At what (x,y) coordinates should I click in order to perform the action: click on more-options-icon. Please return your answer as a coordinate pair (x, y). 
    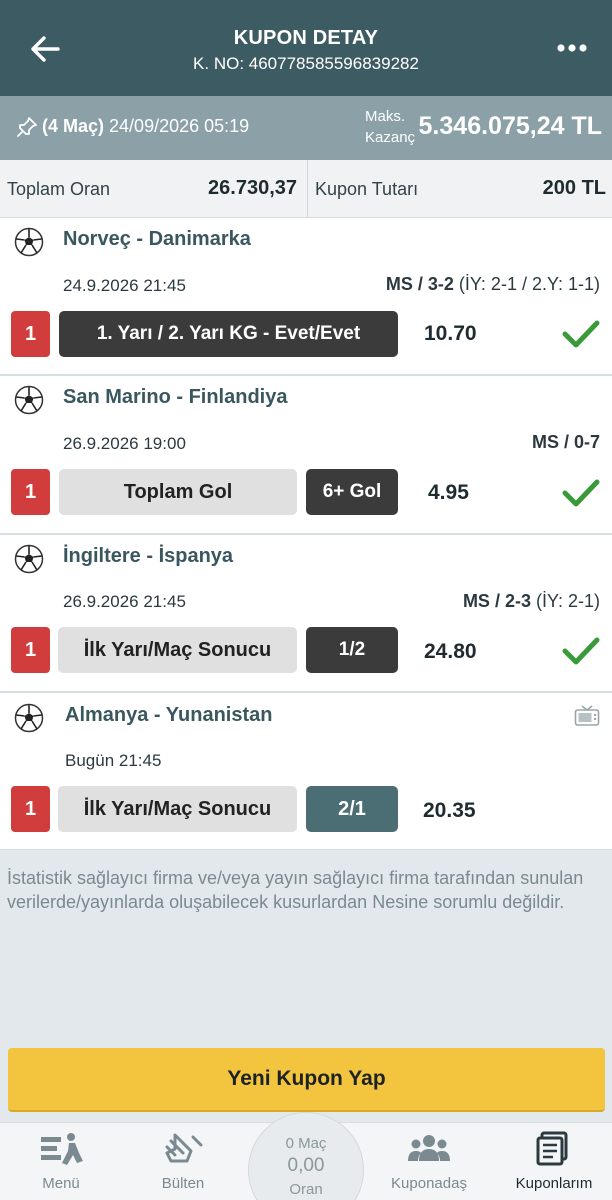
    Looking at the image, I should click on (572, 48).